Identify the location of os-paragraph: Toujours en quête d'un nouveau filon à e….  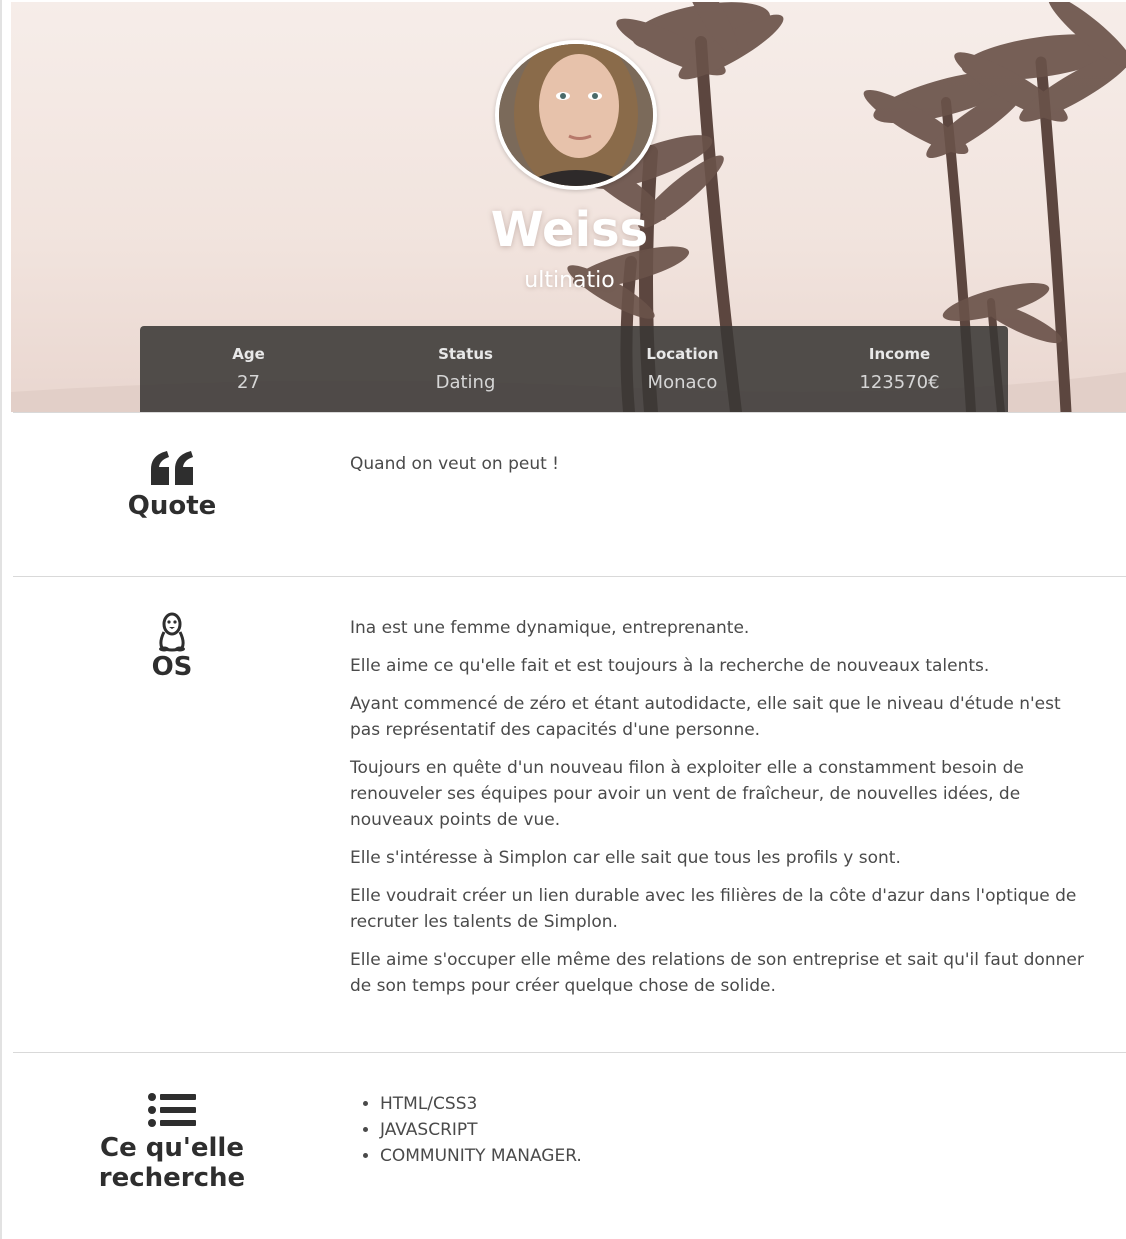
(687, 794).